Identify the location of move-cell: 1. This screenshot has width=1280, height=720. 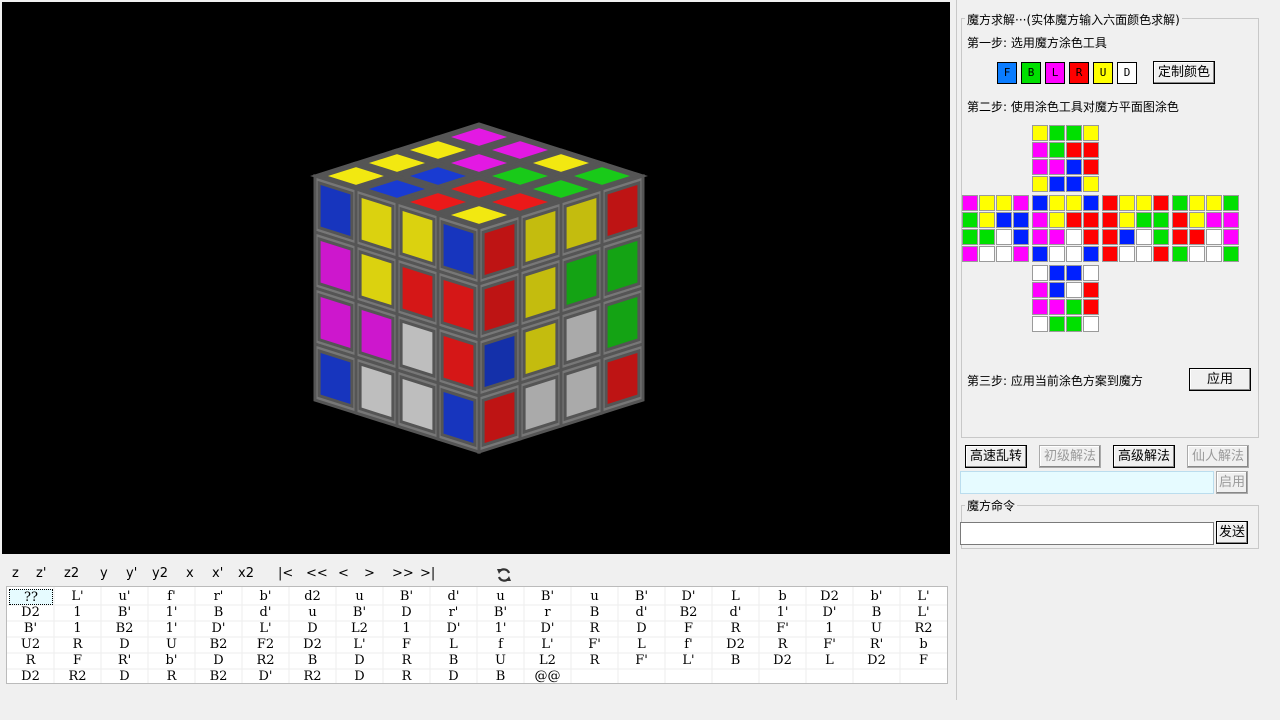
(406, 629).